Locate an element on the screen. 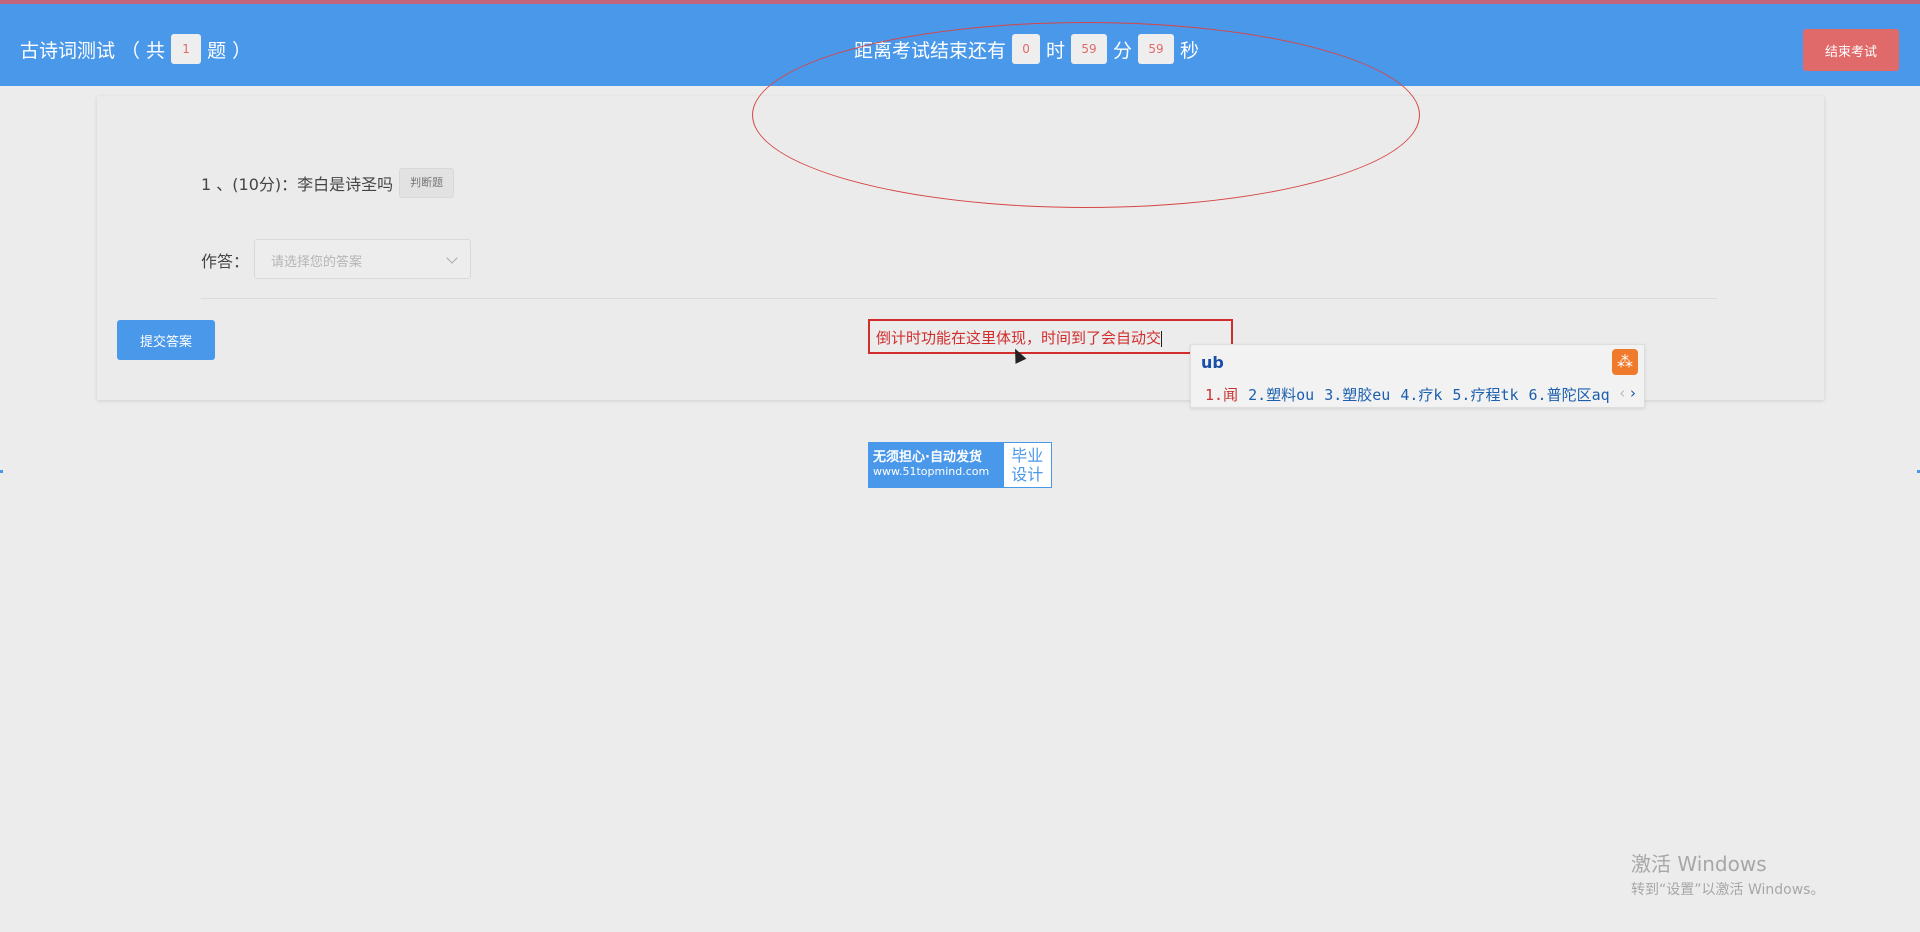 The image size is (1920, 932). exam-title: 古诗词测试 （ 共 1 题 ） is located at coordinates (135, 49).